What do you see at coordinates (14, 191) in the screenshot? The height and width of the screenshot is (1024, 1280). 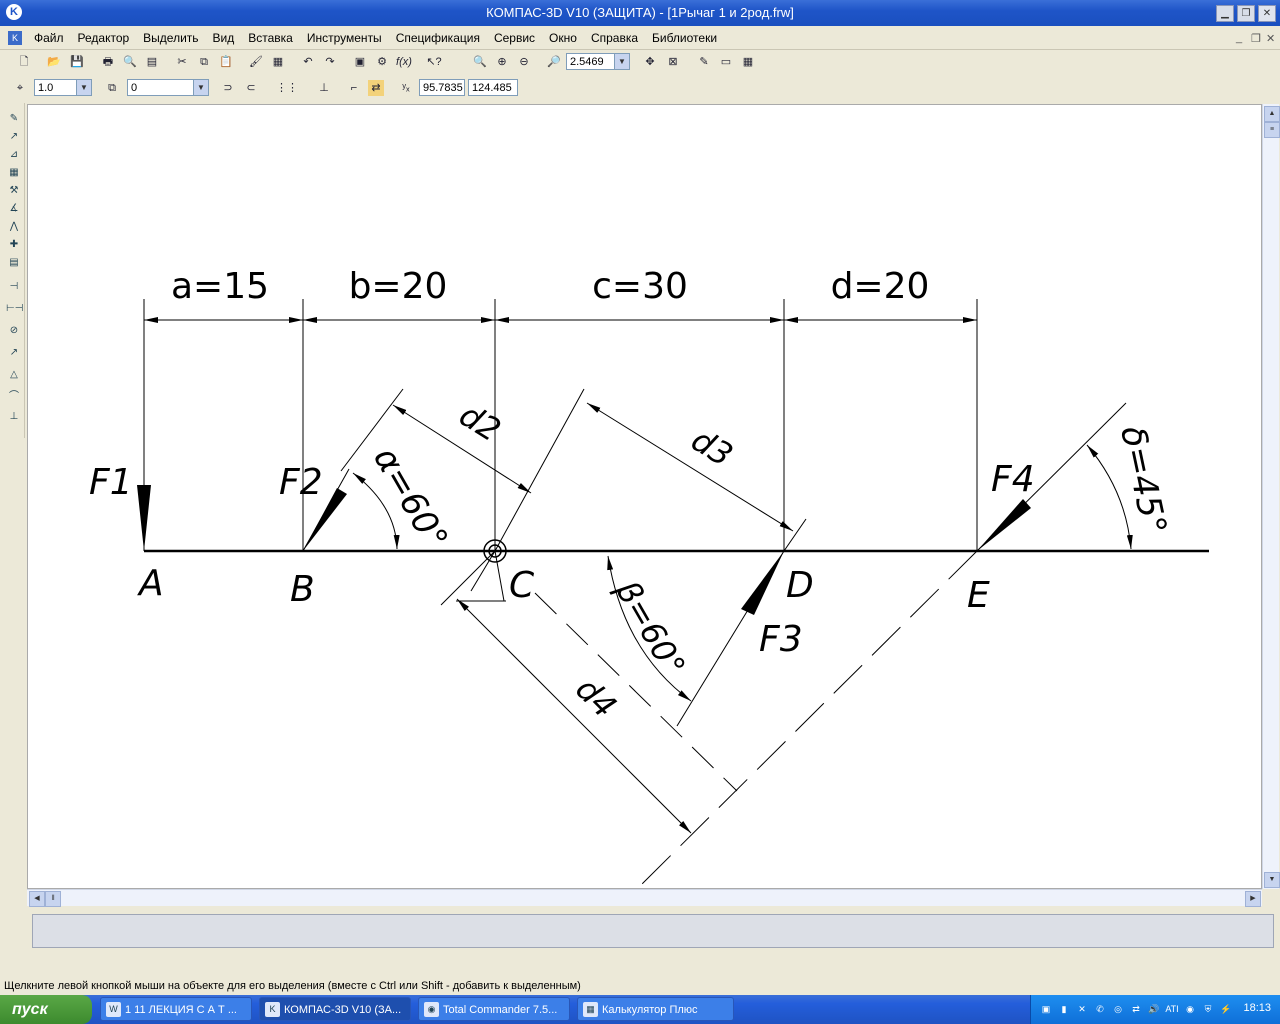 I see `parametrization-icon: ⚒` at bounding box center [14, 191].